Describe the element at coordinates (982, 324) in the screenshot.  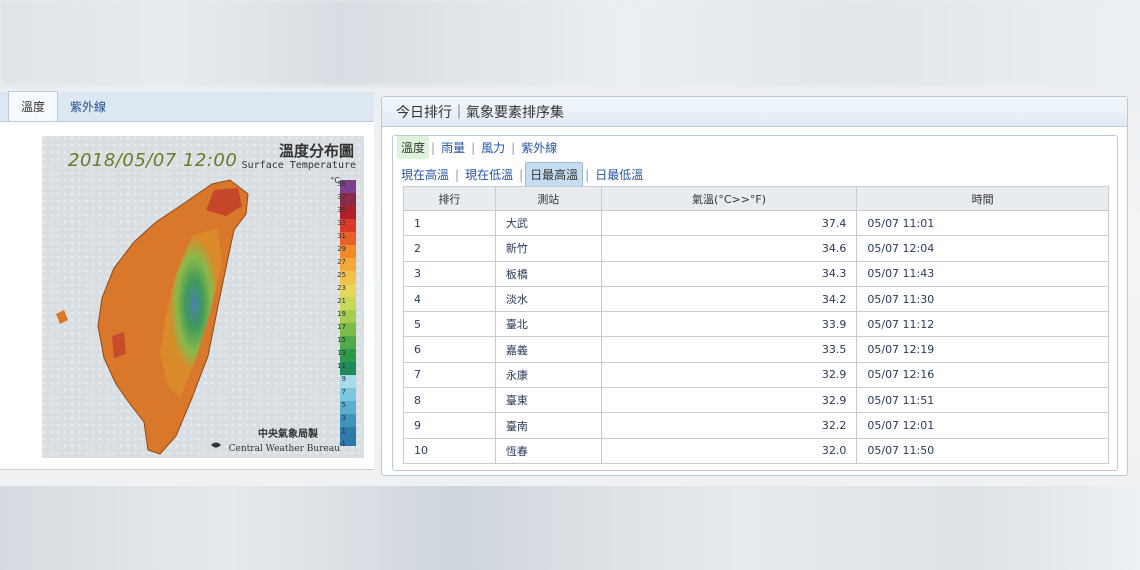
I see `time-cell: 05/07 11:12` at that location.